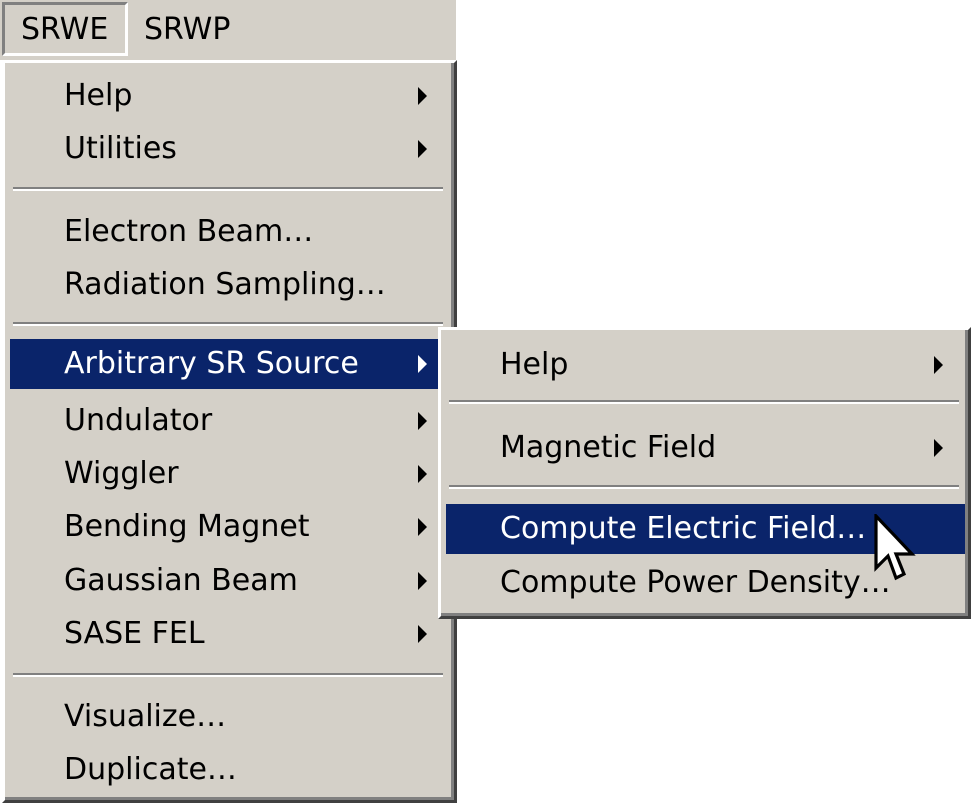 The height and width of the screenshot is (803, 971). What do you see at coordinates (211, 363) in the screenshot?
I see `menu-item-label: Arbitrary SR Source` at bounding box center [211, 363].